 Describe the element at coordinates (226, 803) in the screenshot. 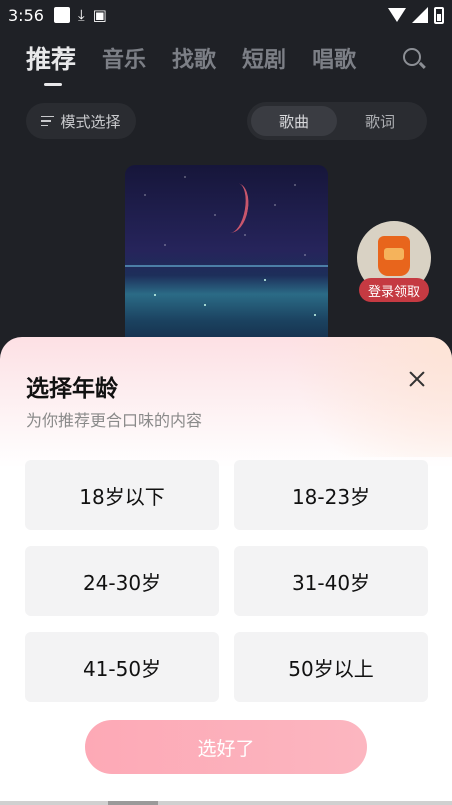

I see `home-indicator` at that location.